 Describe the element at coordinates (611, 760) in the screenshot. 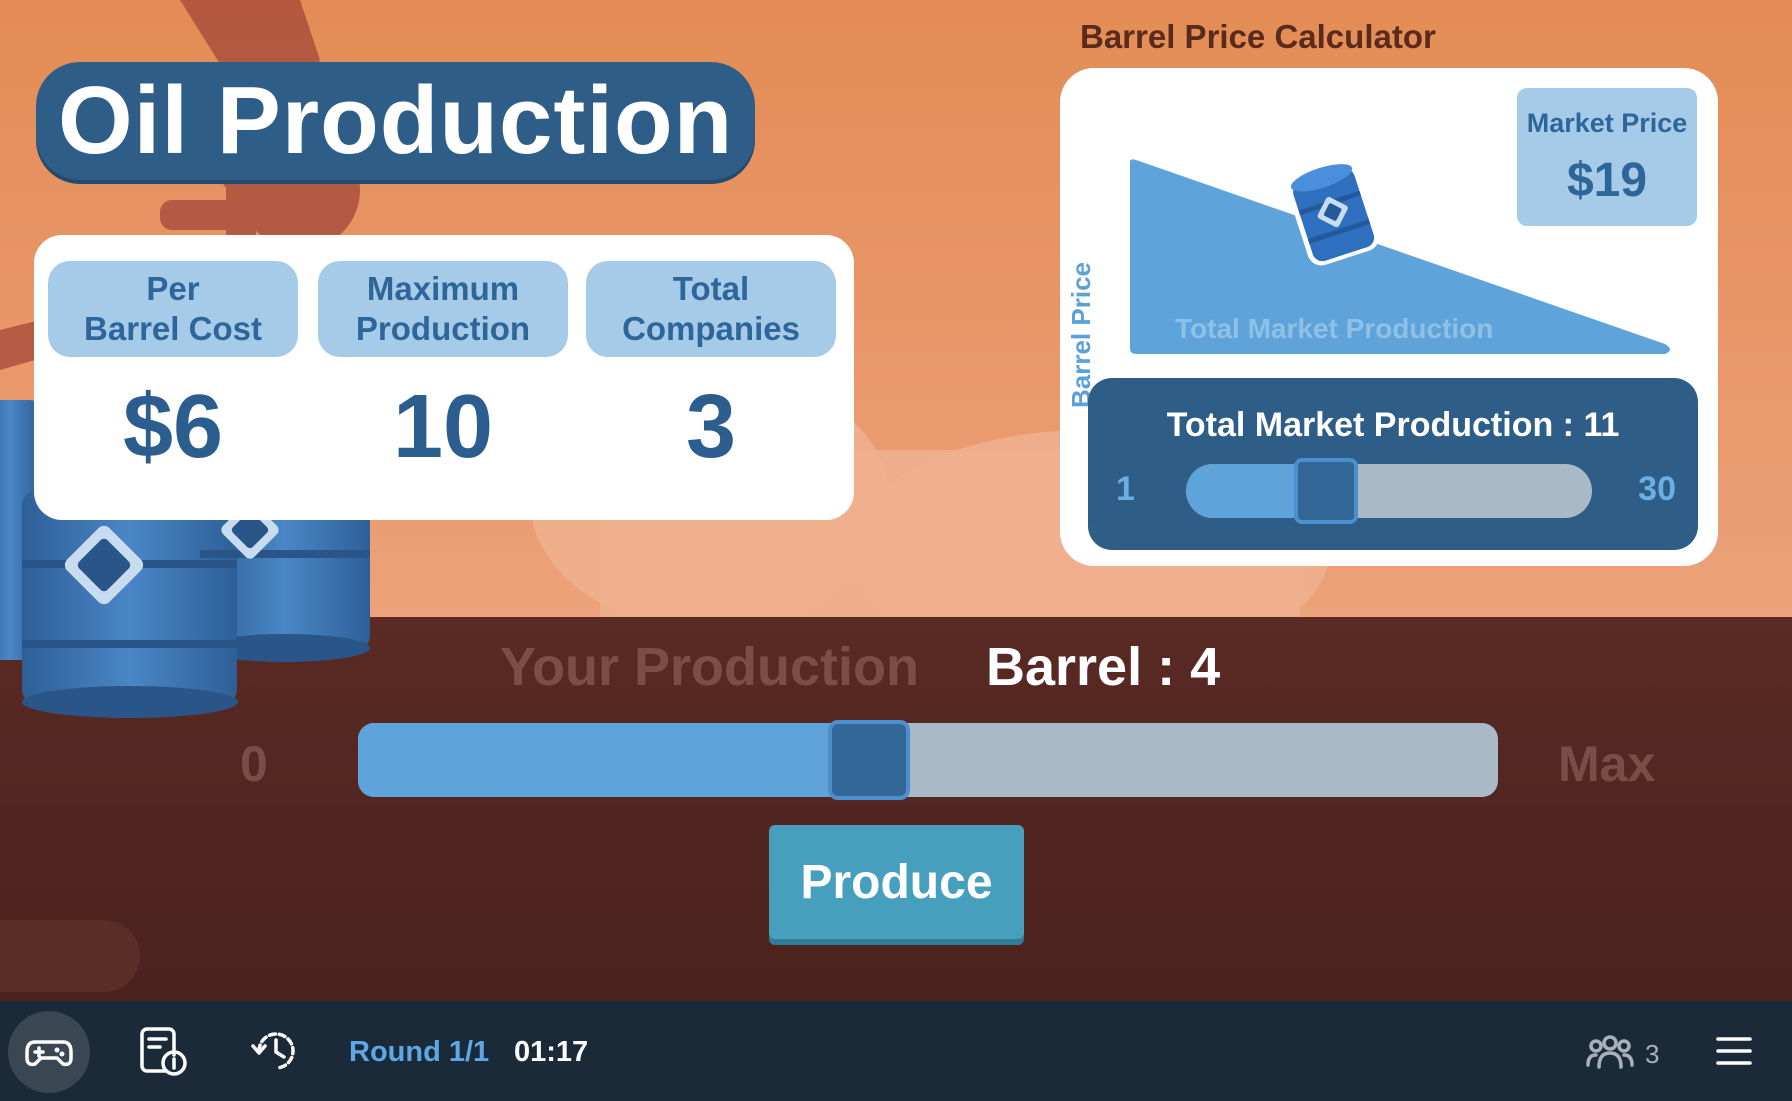

I see `slider-fill` at that location.